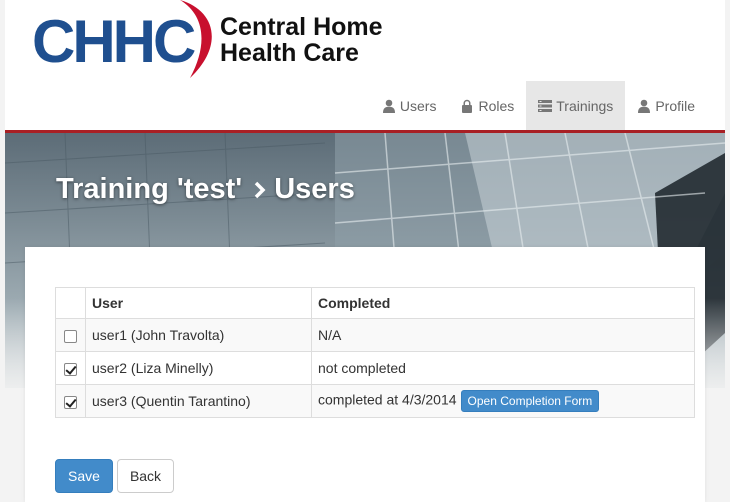  What do you see at coordinates (84, 476) in the screenshot?
I see `save-button: Save` at bounding box center [84, 476].